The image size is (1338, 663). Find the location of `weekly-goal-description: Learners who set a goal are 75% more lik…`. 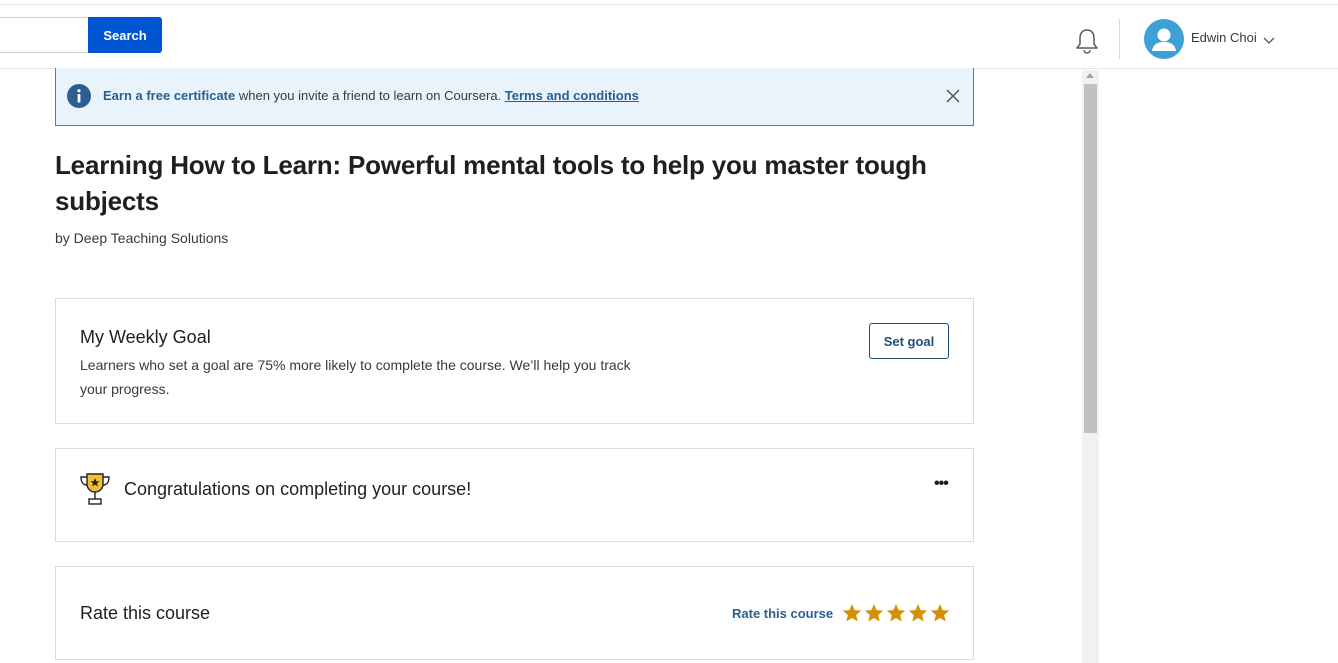

weekly-goal-description: Learners who set a goal are 75% more lik… is located at coordinates (355, 377).